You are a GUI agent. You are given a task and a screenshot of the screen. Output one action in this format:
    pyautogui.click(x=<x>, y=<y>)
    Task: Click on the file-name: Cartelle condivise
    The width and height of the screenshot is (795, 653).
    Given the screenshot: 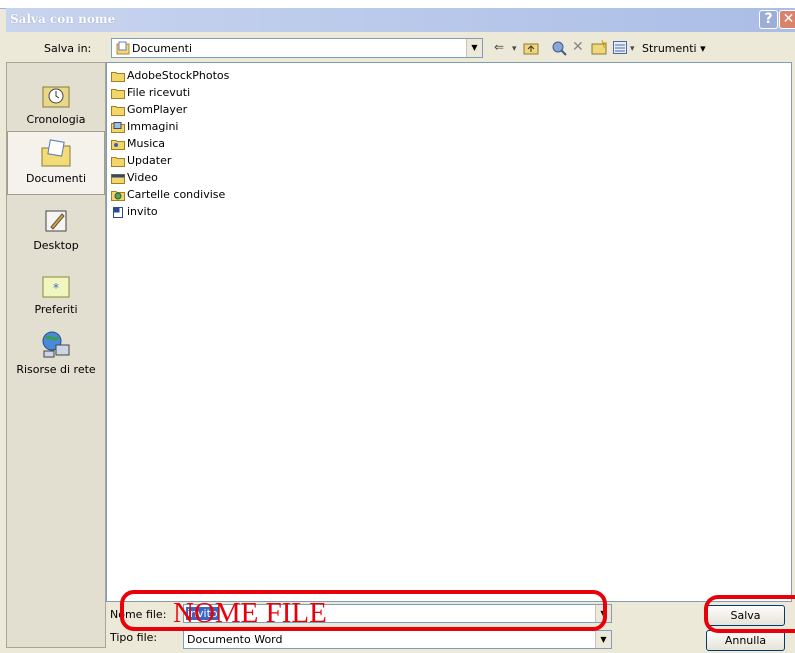 What is the action you would take?
    pyautogui.click(x=176, y=194)
    